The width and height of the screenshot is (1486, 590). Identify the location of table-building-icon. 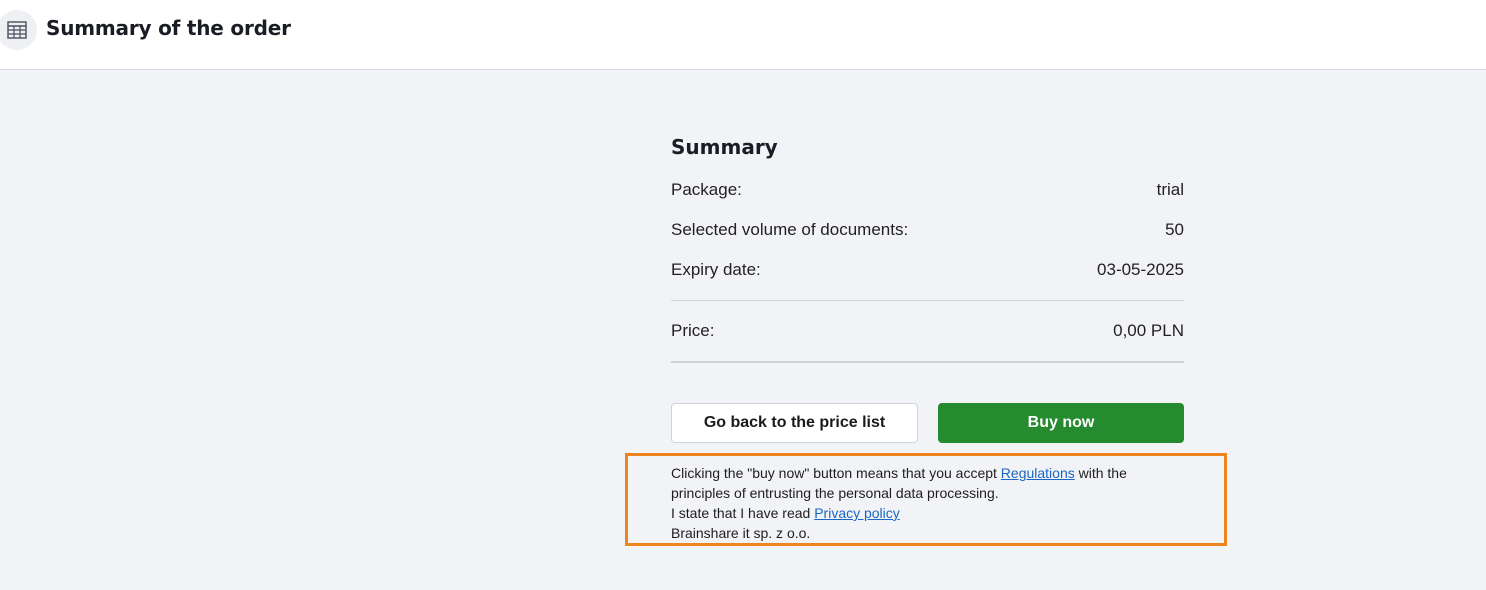
(18, 30).